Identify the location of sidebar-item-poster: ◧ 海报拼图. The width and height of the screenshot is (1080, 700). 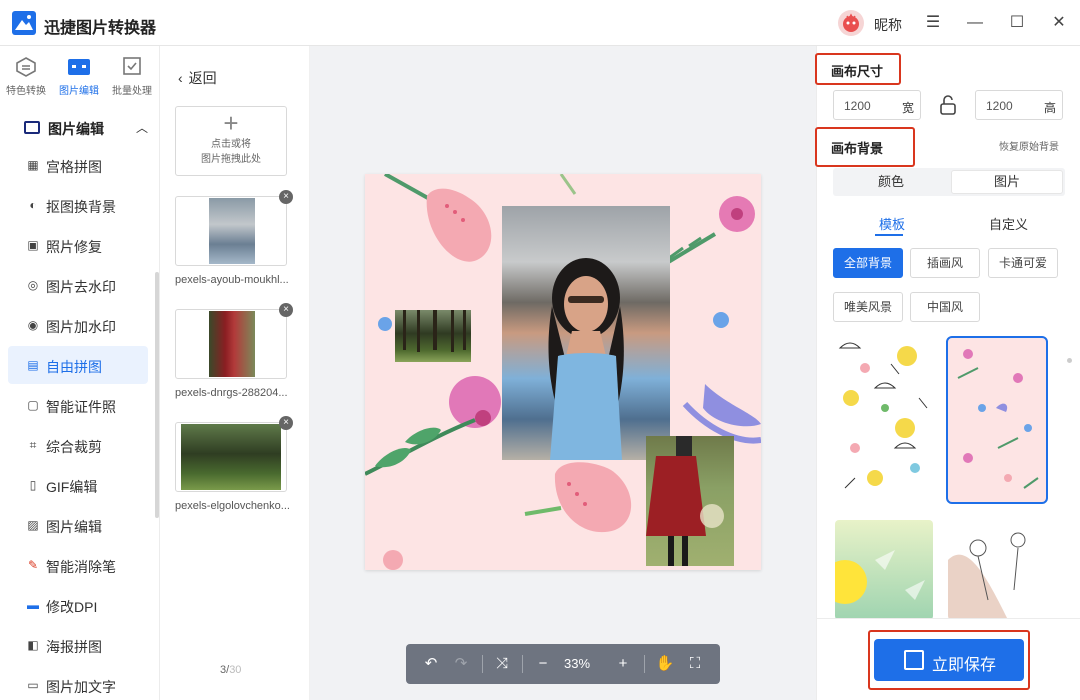
(78, 645).